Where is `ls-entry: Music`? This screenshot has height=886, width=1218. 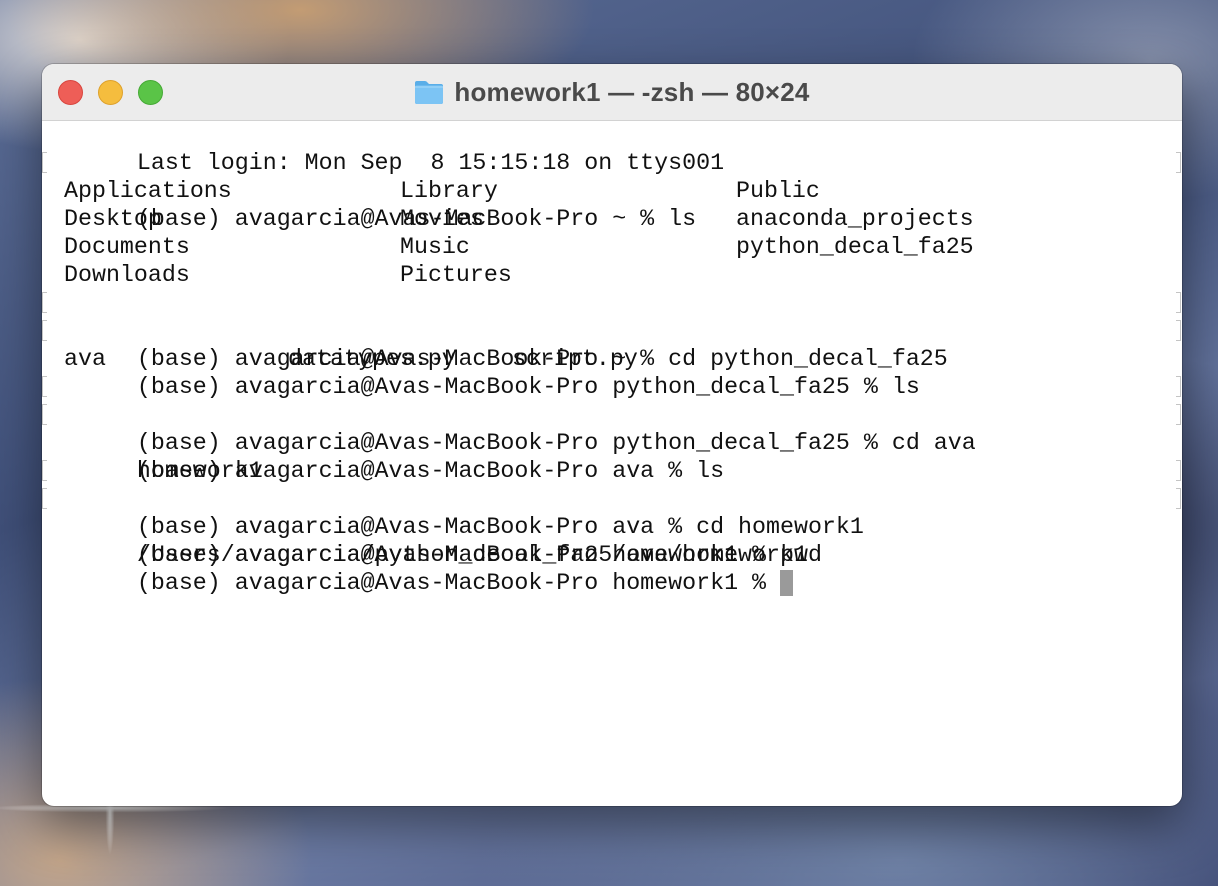
ls-entry: Music is located at coordinates (435, 247).